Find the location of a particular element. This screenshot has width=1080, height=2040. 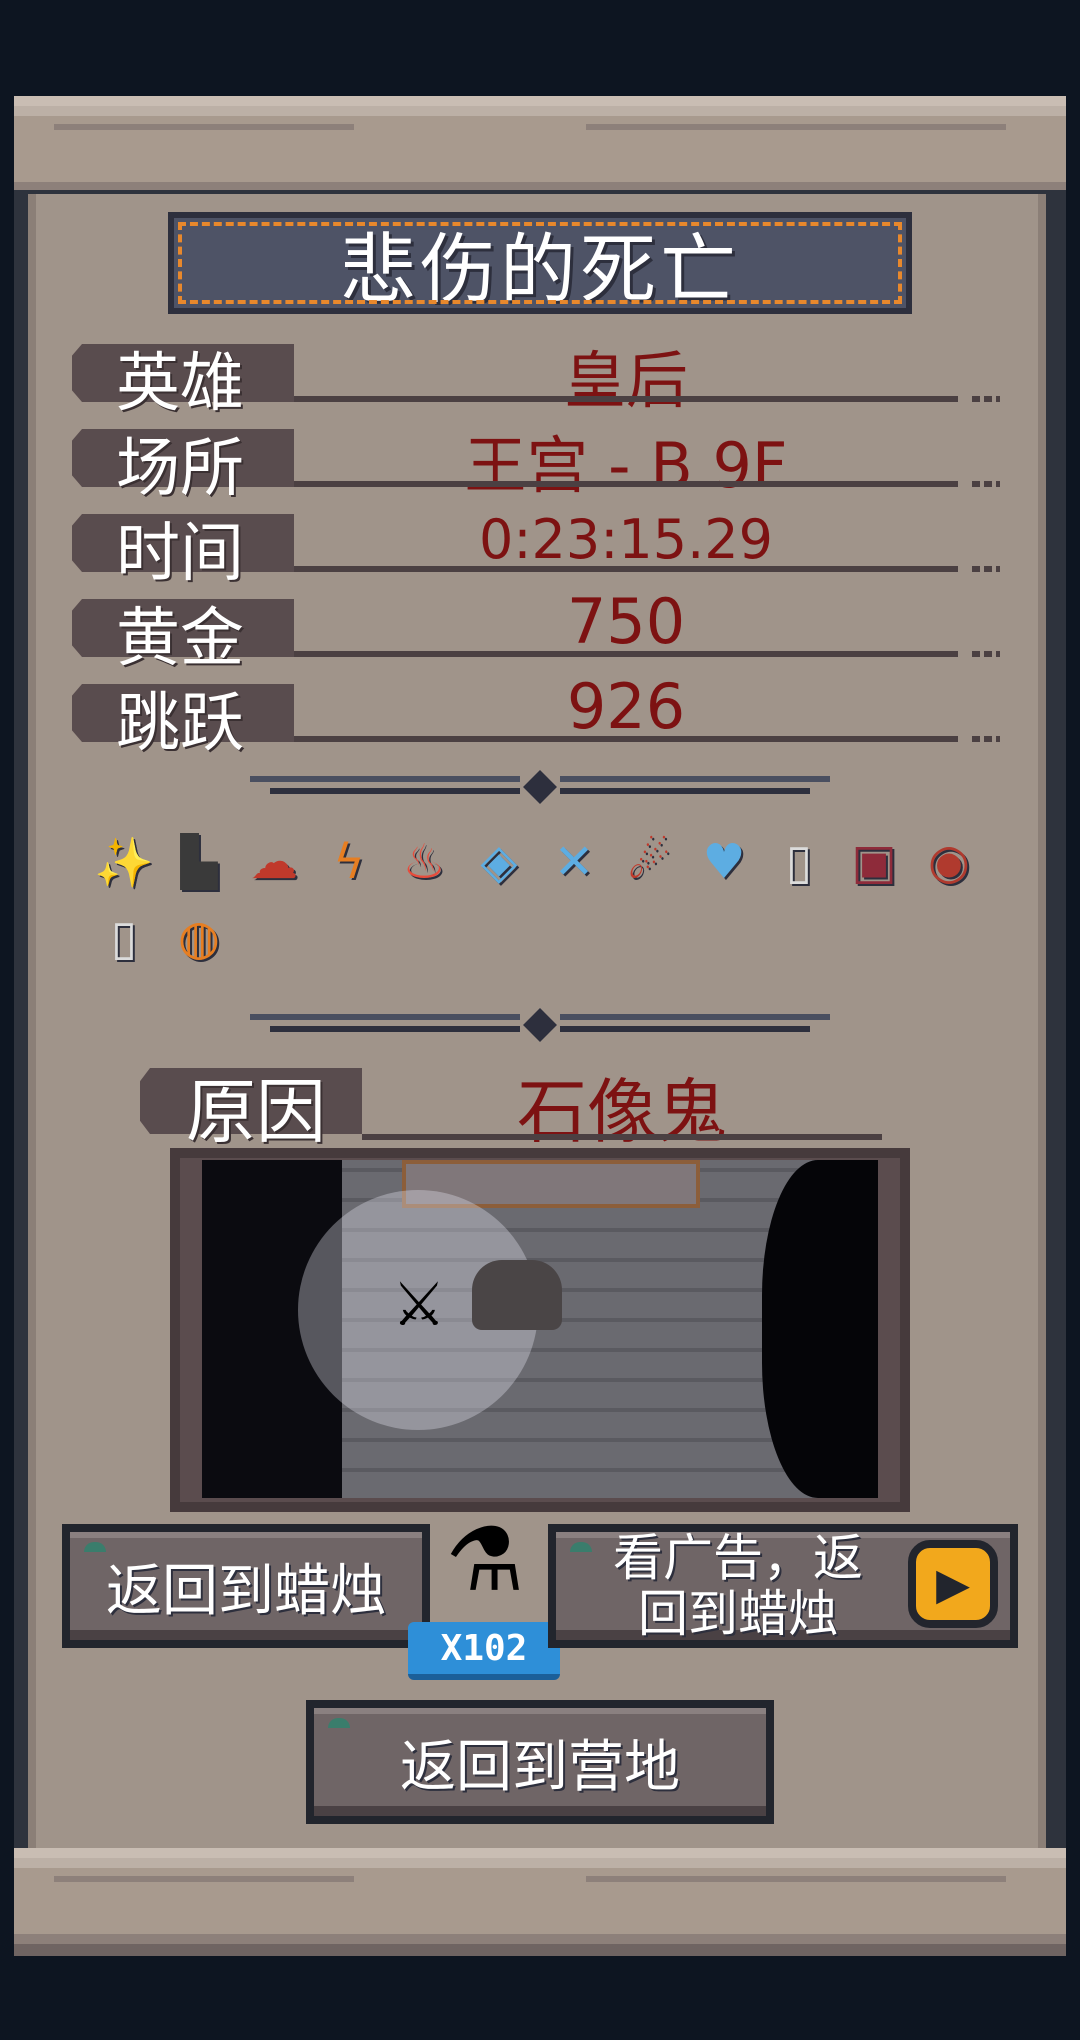

stat-row-hero: 英雄 皇后 is located at coordinates (537, 375).